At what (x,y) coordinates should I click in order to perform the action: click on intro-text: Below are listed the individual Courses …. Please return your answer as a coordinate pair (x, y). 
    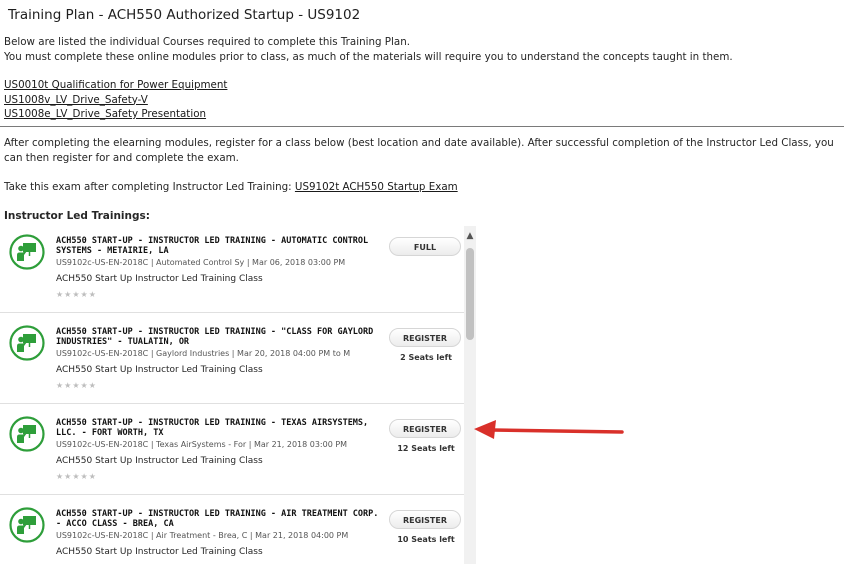
    Looking at the image, I should click on (368, 50).